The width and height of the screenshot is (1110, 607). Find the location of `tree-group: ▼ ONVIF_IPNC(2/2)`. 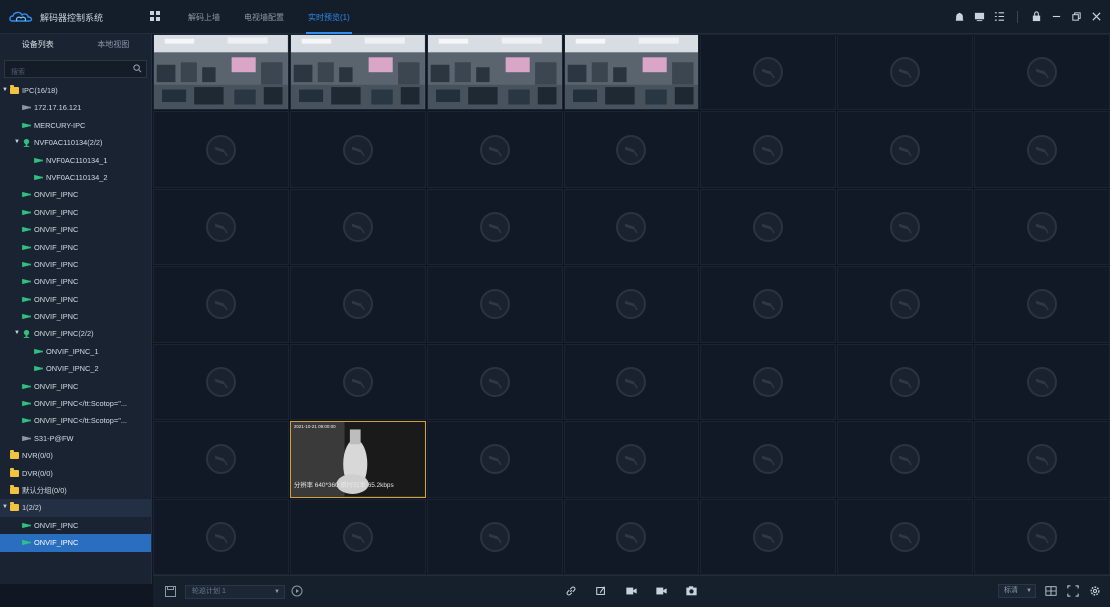

tree-group: ▼ ONVIF_IPNC(2/2) is located at coordinates (75, 333).